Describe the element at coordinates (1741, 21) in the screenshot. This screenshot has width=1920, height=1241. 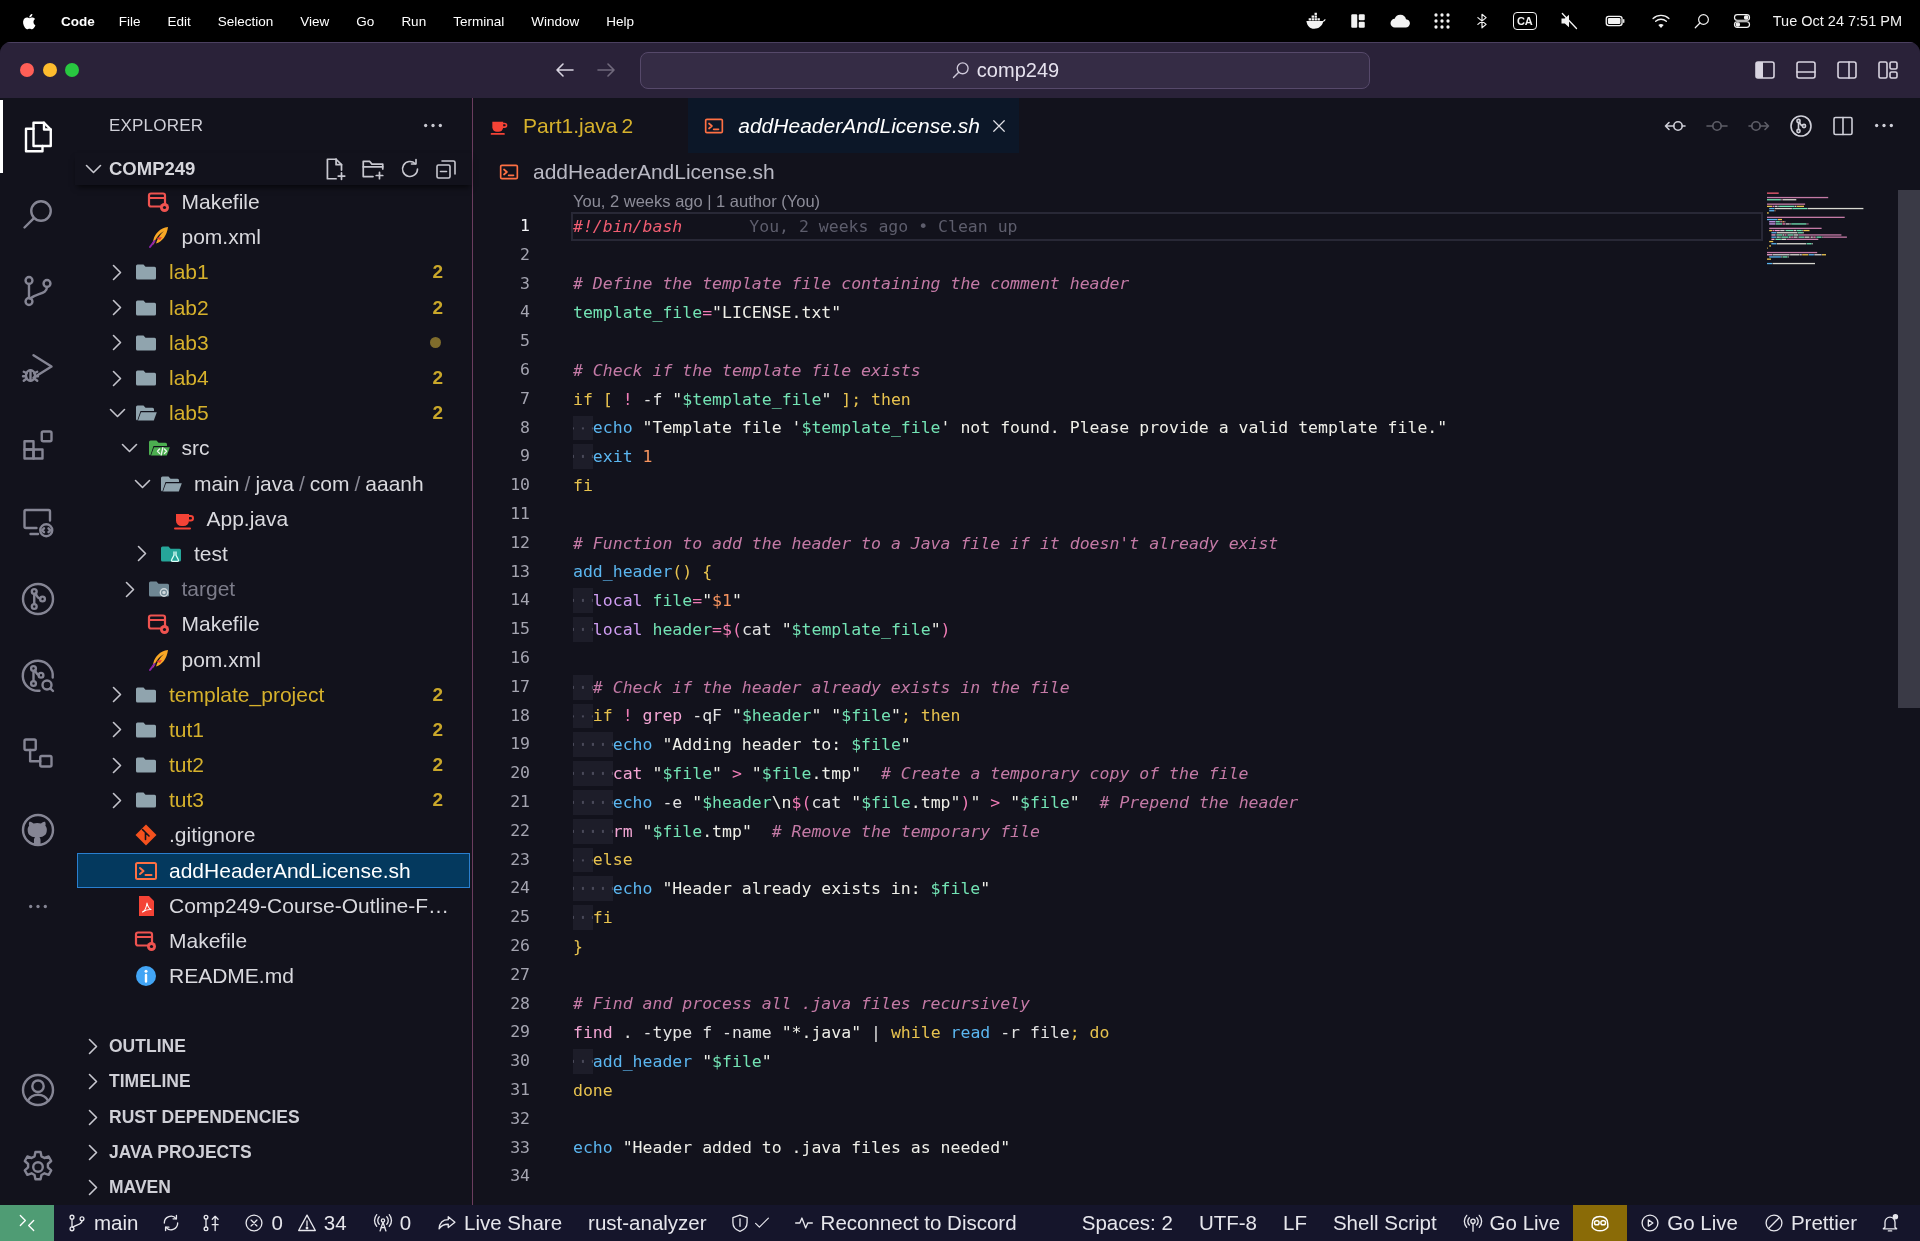
I see `toggles-icon` at that location.